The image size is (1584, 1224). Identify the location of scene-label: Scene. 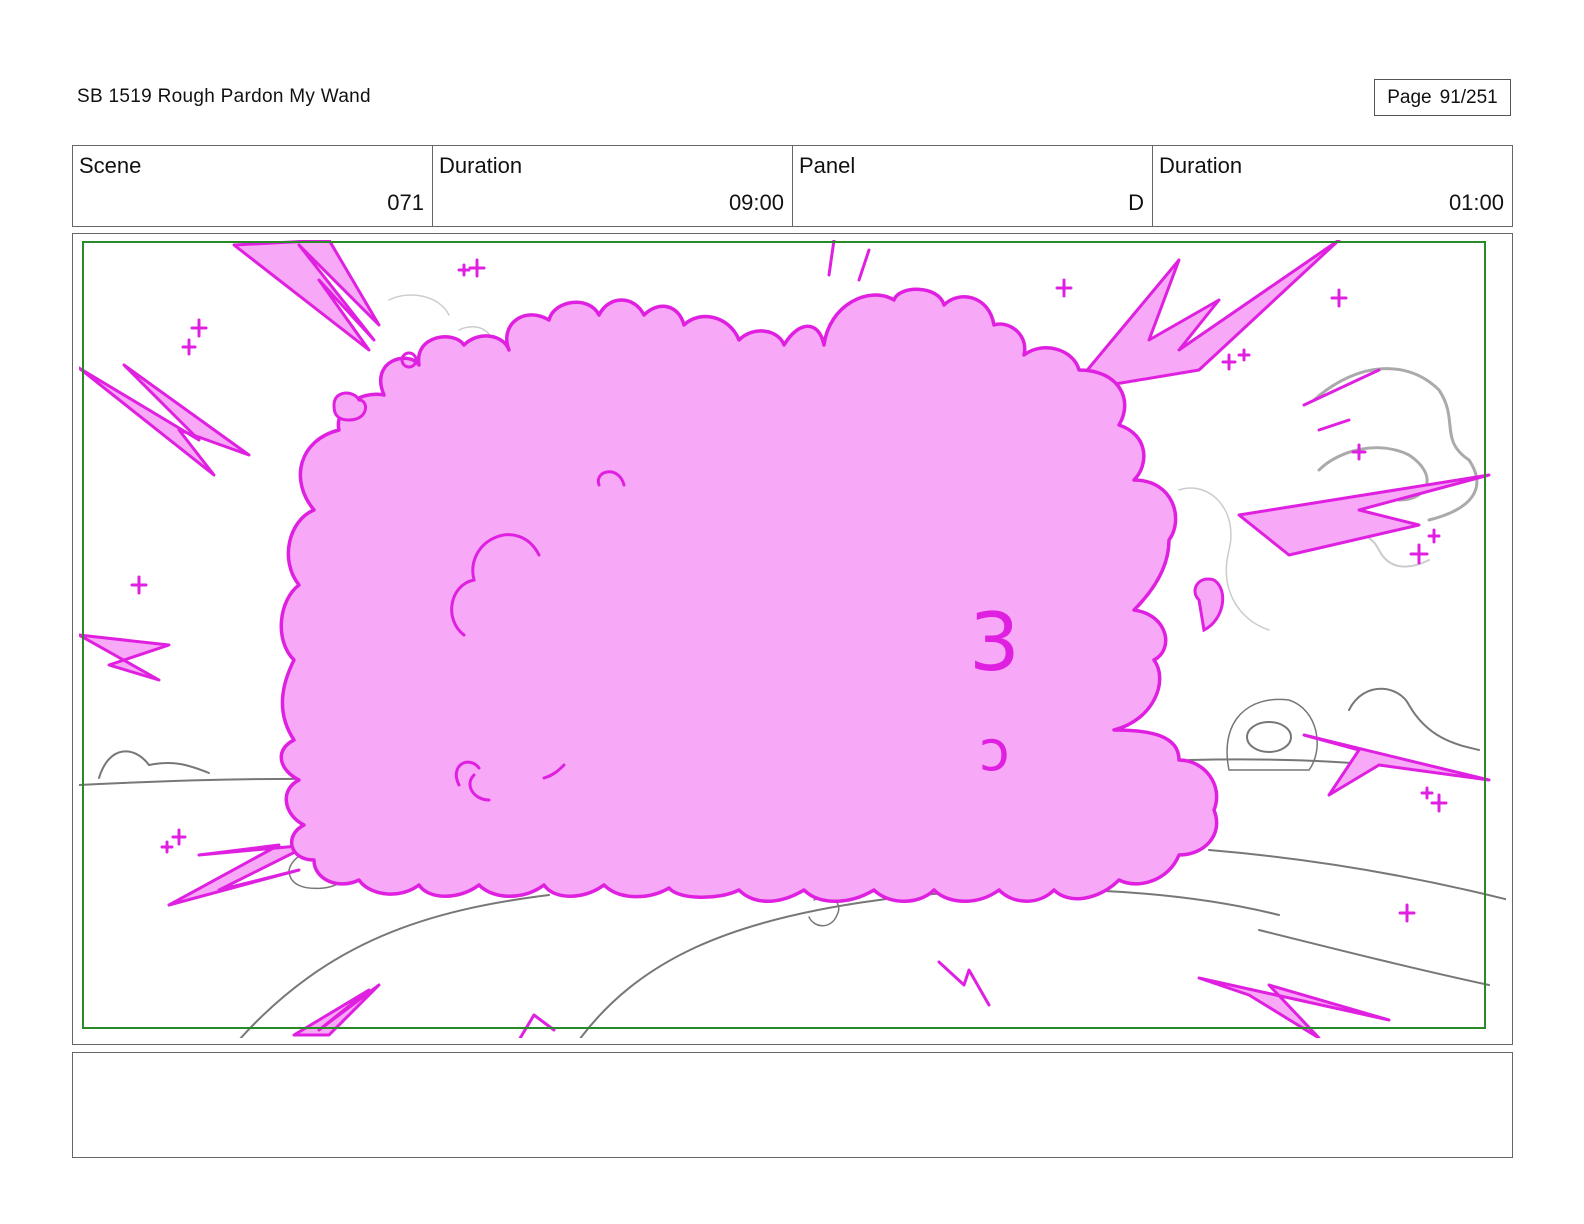
(110, 165).